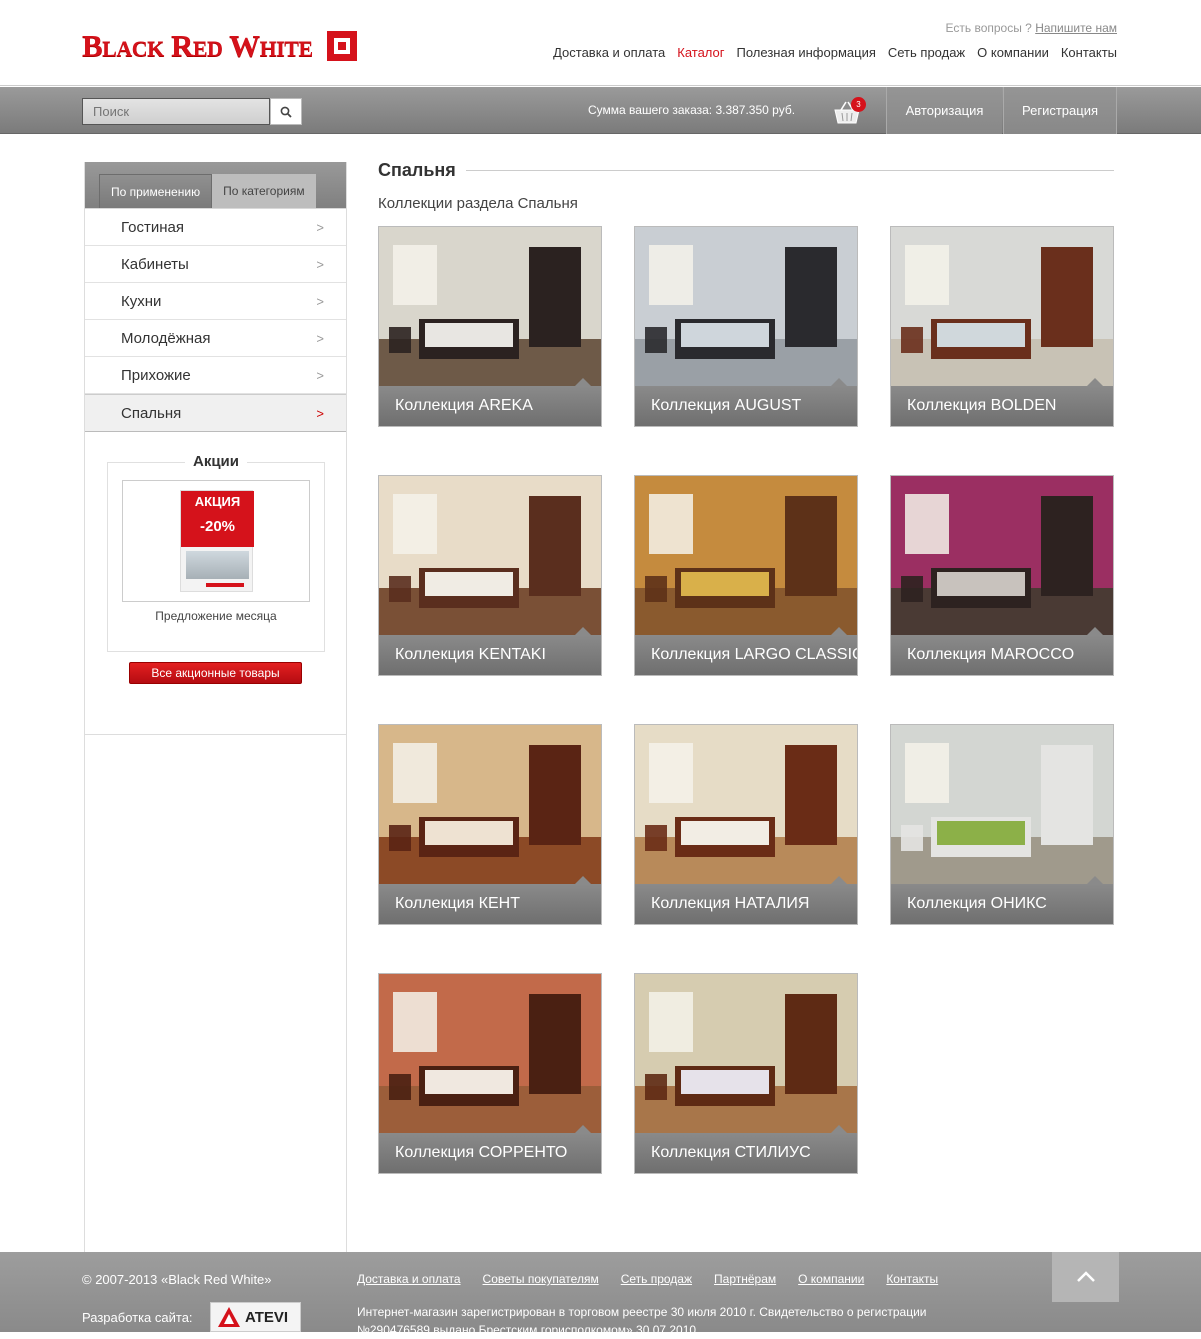  What do you see at coordinates (944, 110) in the screenshot?
I see `login-button: Авторизация` at bounding box center [944, 110].